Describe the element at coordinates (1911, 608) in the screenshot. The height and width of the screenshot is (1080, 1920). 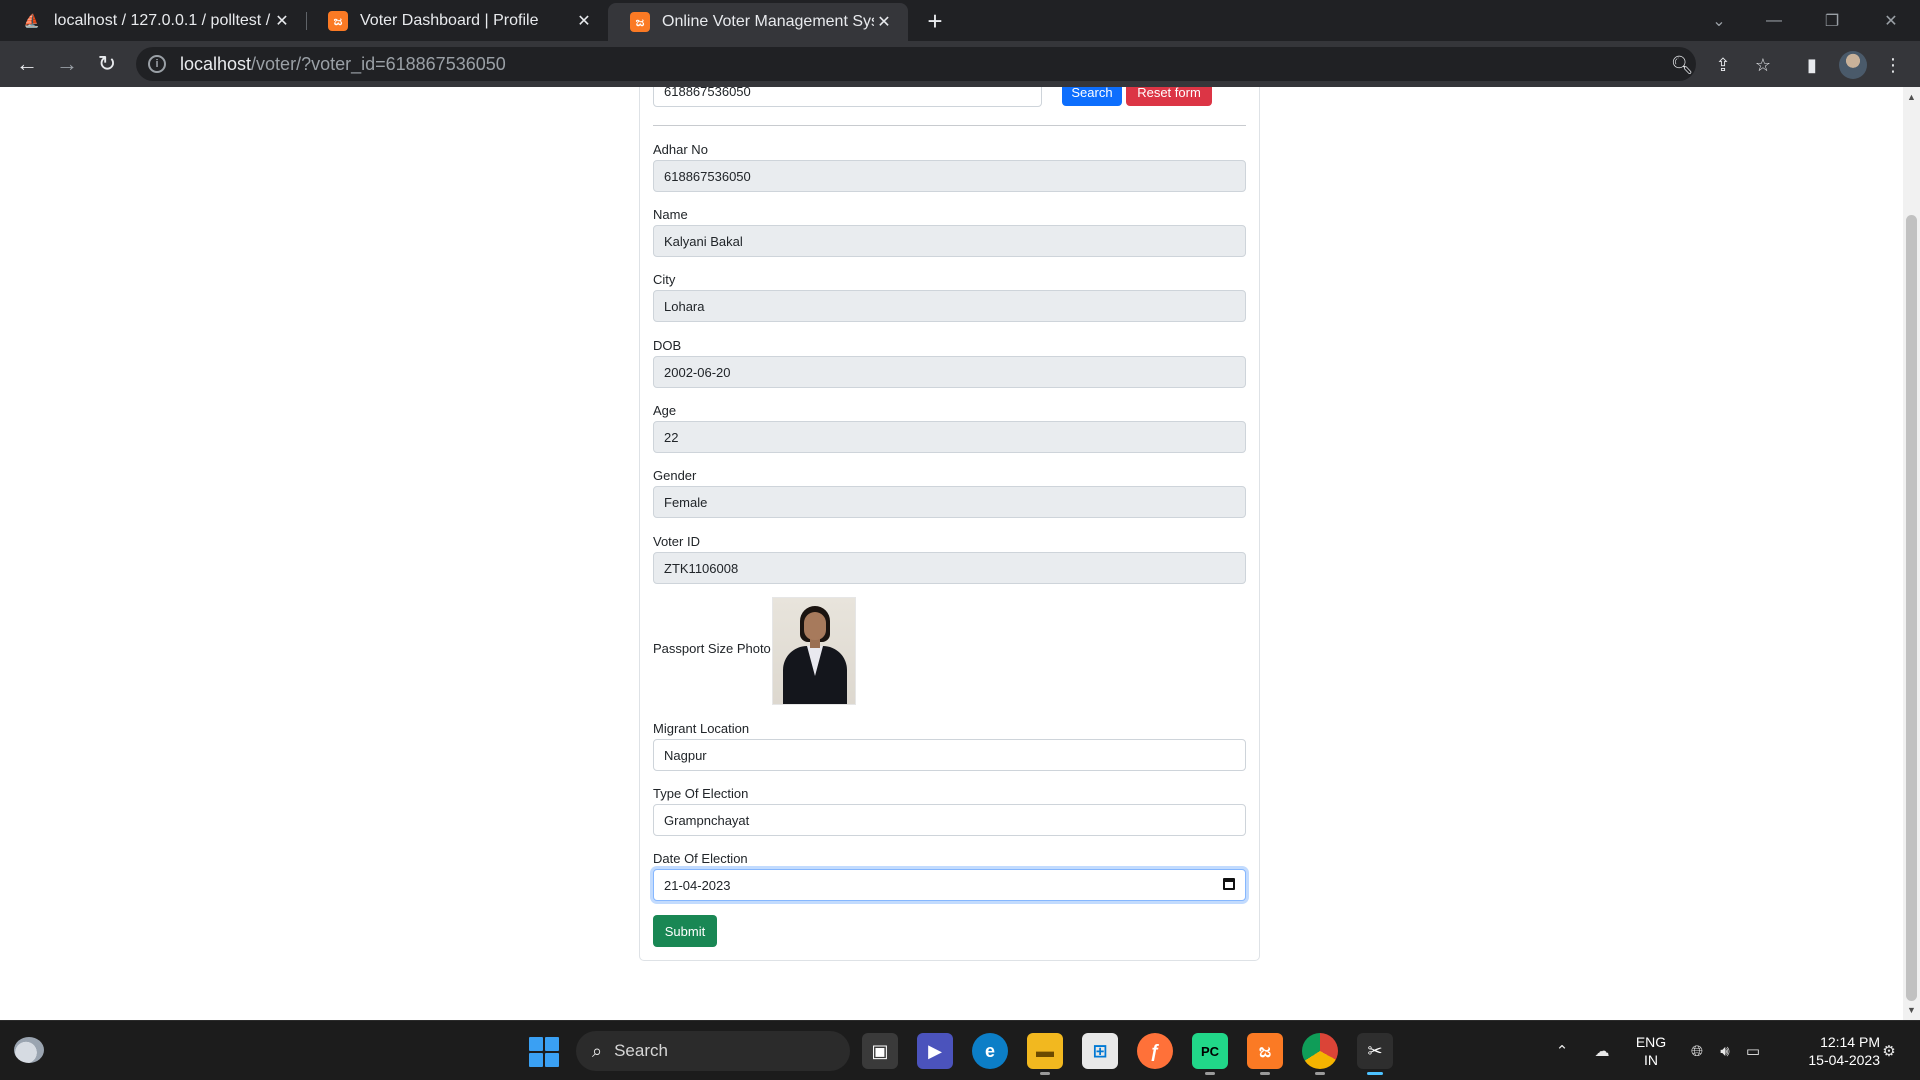
I see `scrollbar-thumb` at that location.